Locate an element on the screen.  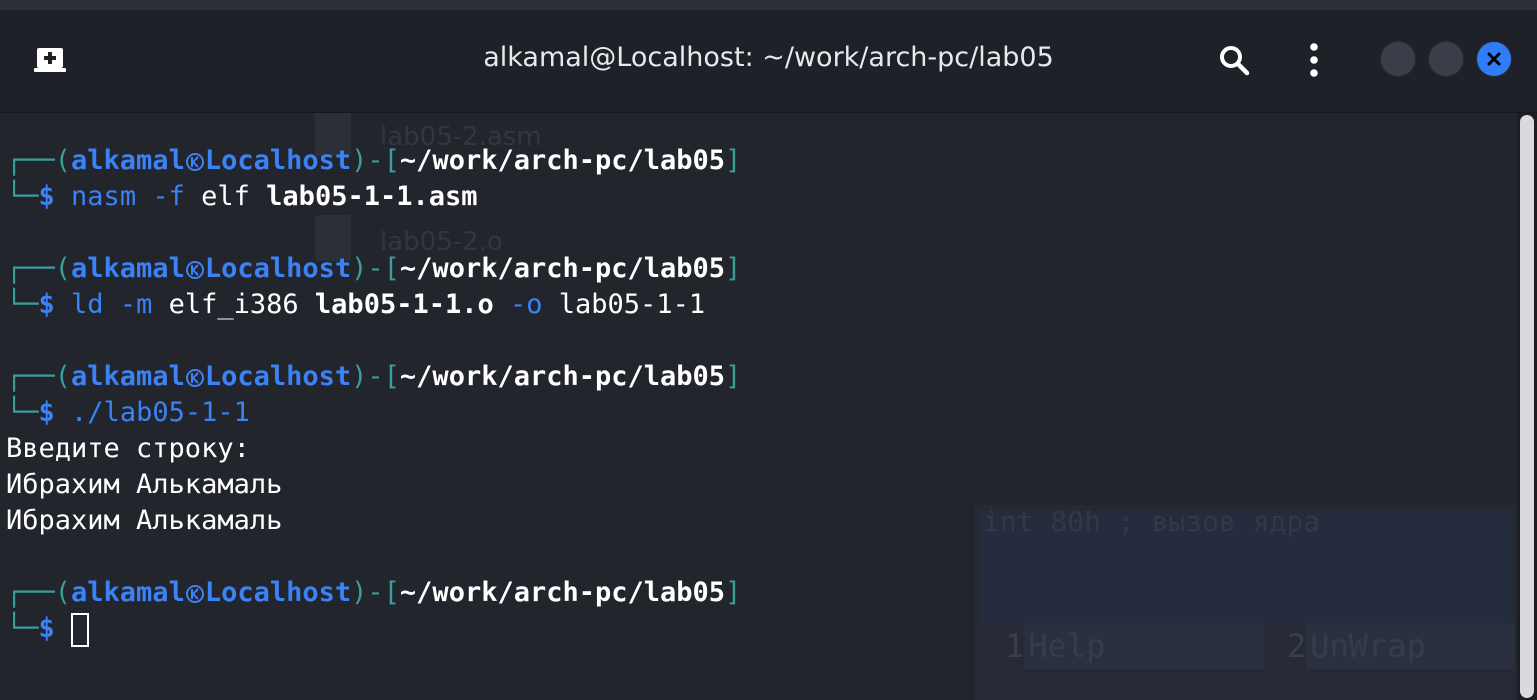
text-cursor is located at coordinates (80, 630).